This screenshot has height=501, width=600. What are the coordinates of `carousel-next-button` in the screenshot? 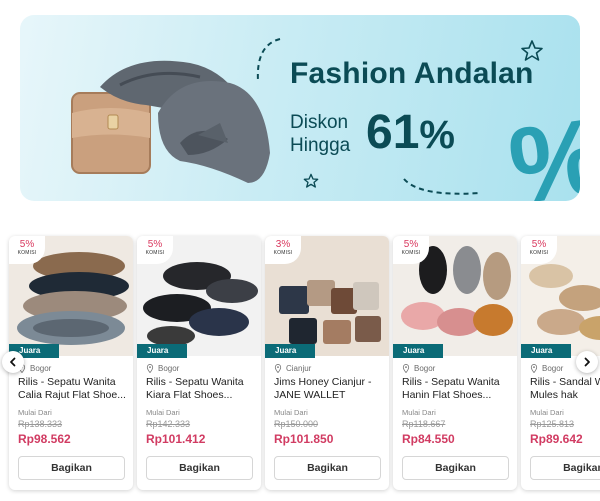 It's located at (587, 362).